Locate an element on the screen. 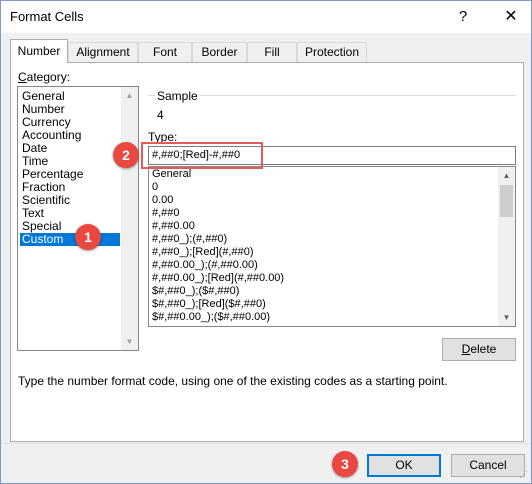 This screenshot has height=484, width=532. tab-font: Font is located at coordinates (165, 52).